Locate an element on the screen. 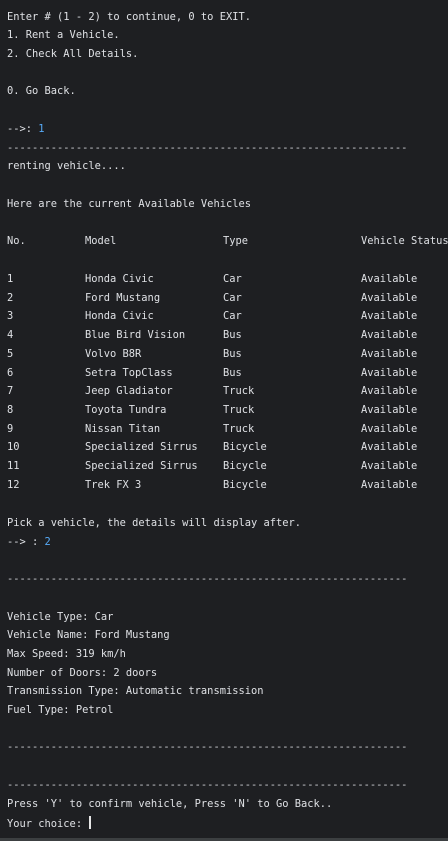 This screenshot has height=841, width=448. menu-option-details: 2. Check All Details. is located at coordinates (73, 54).